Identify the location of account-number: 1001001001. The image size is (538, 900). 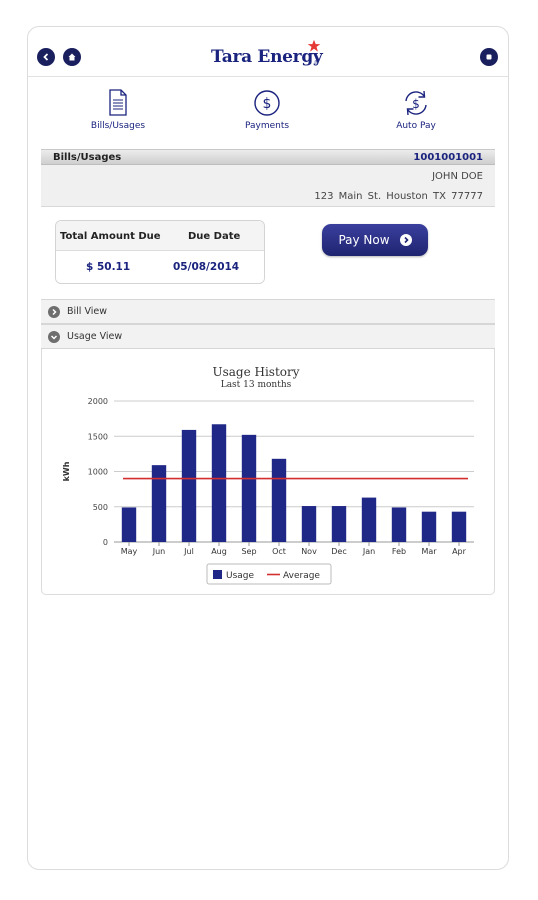
(448, 157).